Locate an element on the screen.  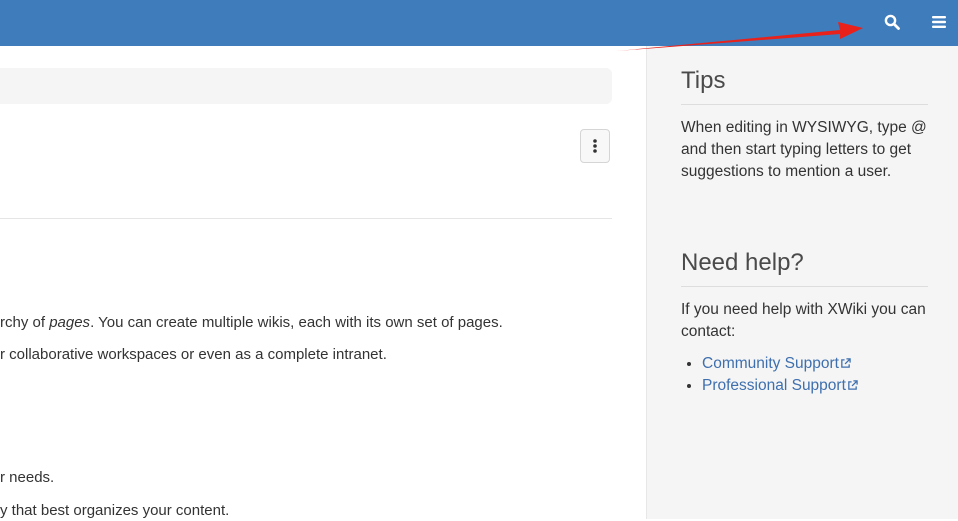
search-icon is located at coordinates (892, 22).